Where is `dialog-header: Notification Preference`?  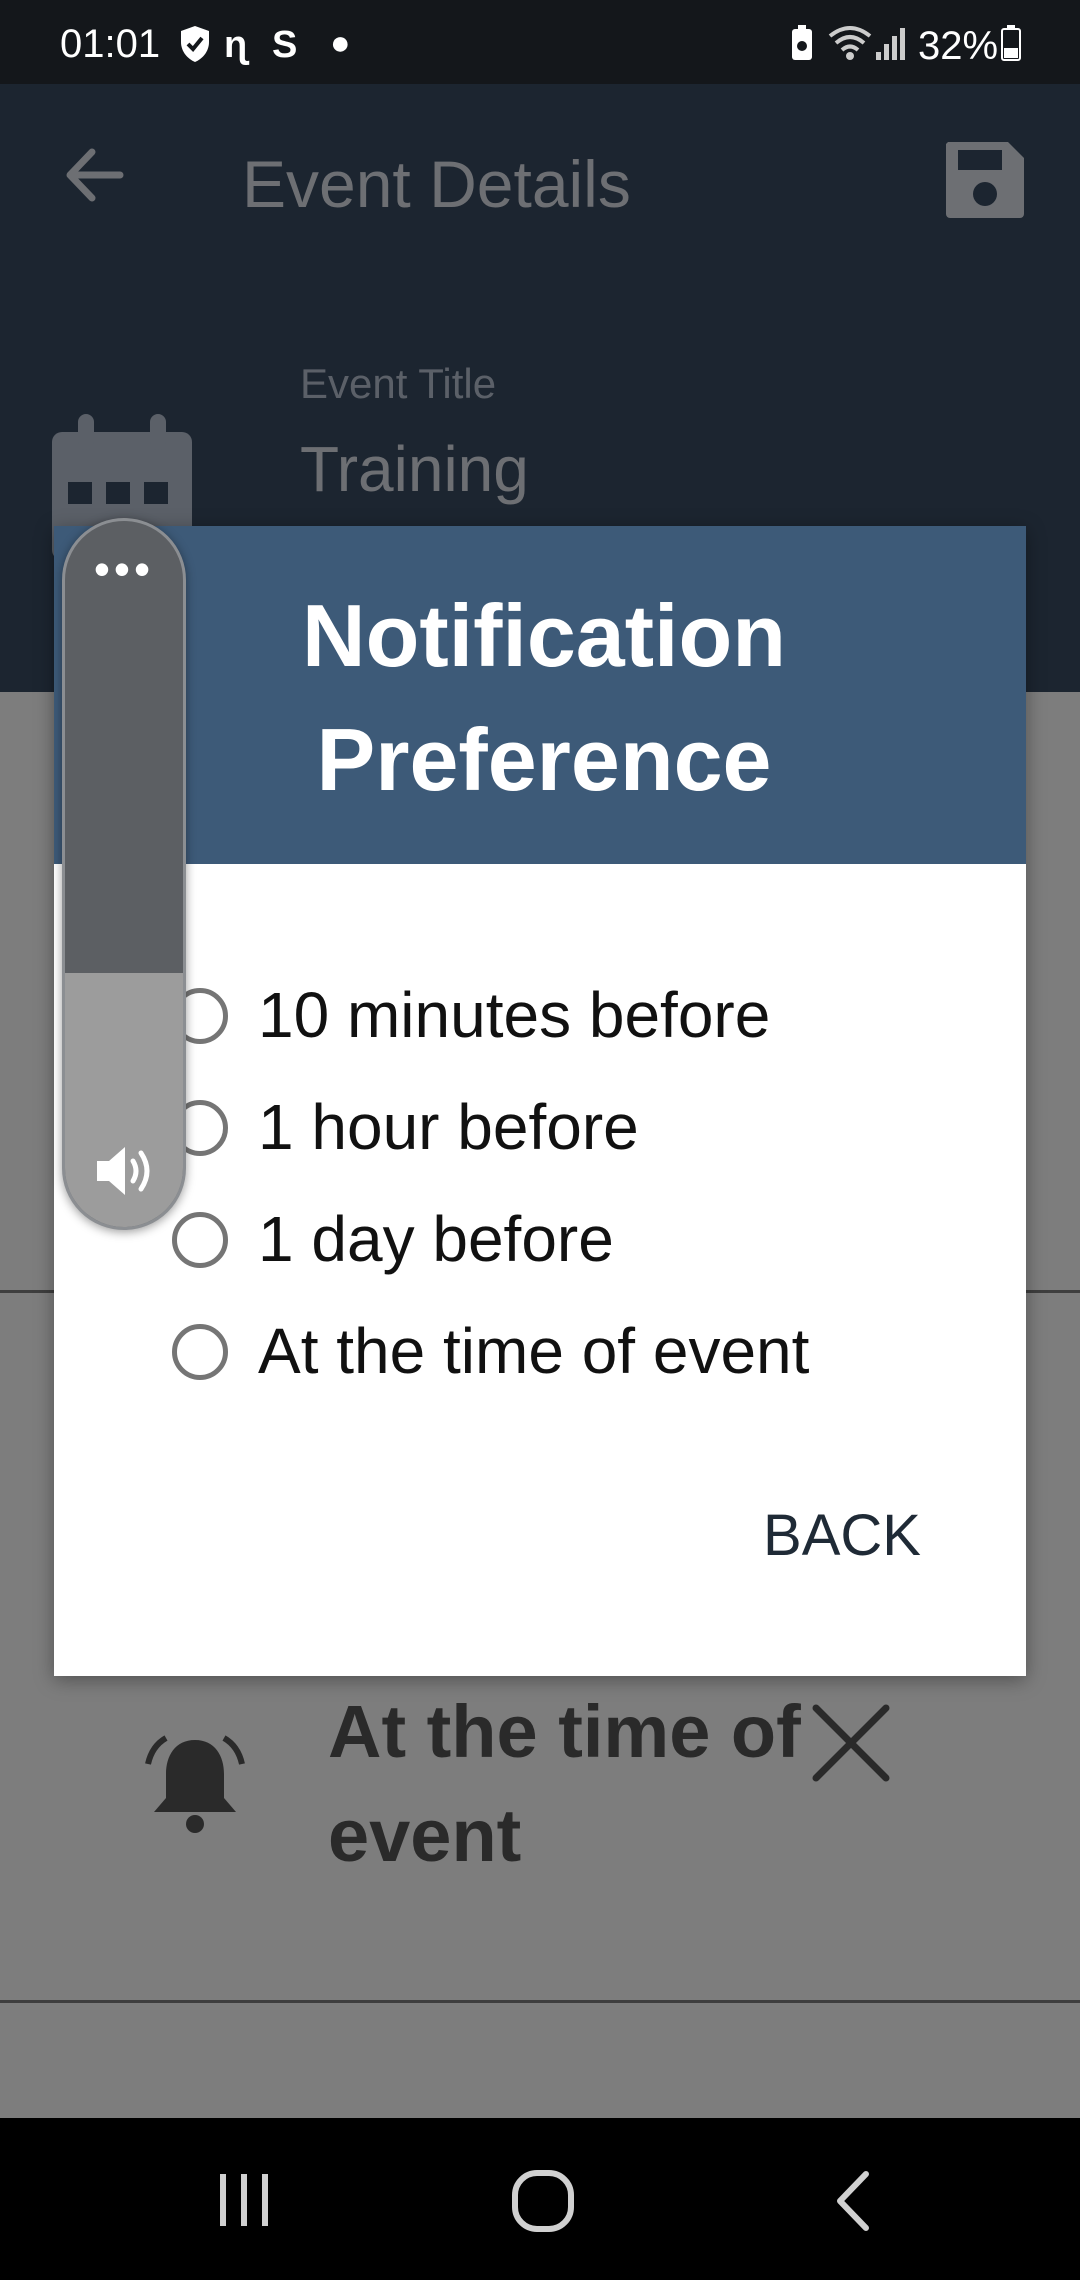 dialog-header: Notification Preference is located at coordinates (540, 695).